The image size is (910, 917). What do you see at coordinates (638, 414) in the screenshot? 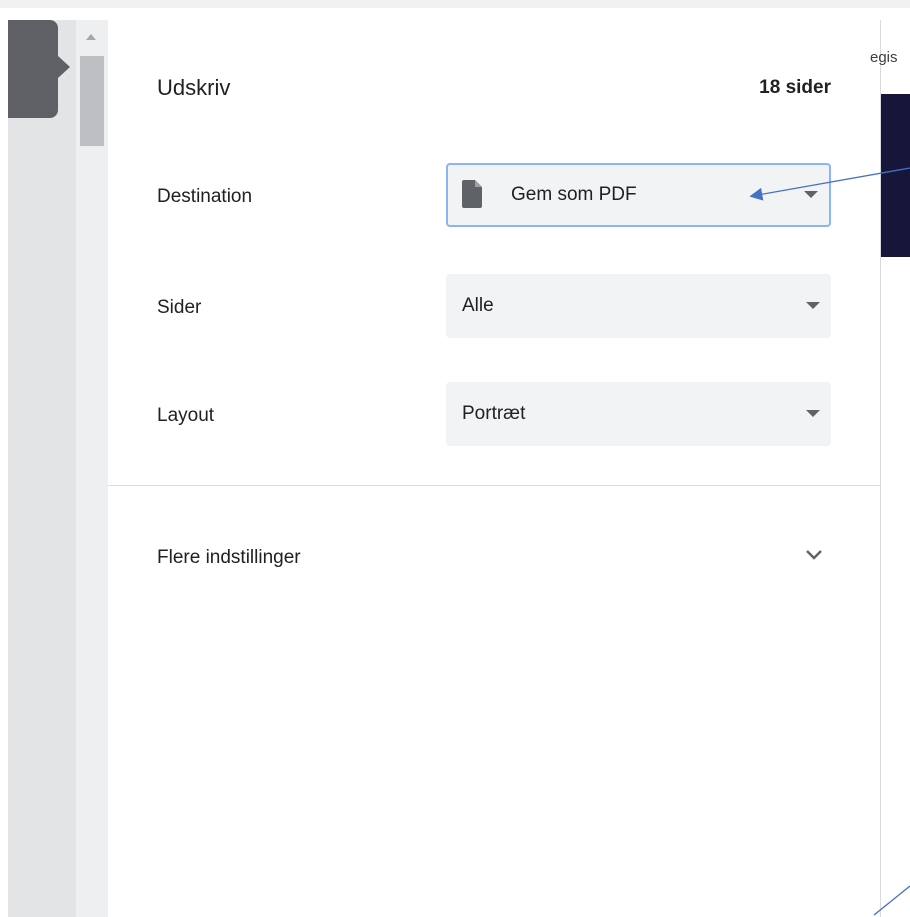
I see `layout-select: Portræt` at bounding box center [638, 414].